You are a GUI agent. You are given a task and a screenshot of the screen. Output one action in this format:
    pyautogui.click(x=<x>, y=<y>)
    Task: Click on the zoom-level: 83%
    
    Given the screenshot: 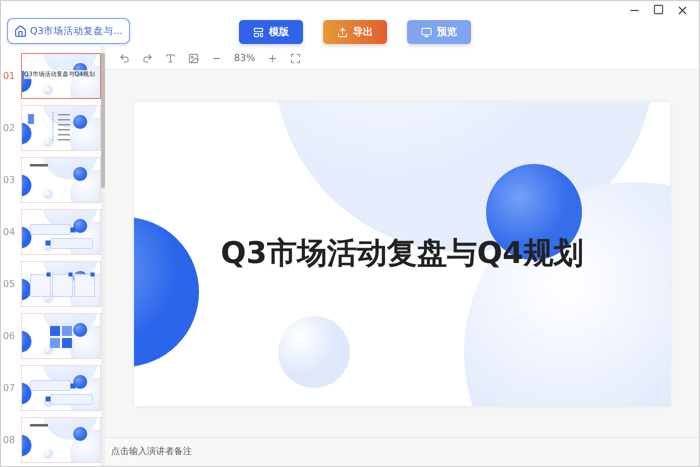 What is the action you would take?
    pyautogui.click(x=245, y=58)
    